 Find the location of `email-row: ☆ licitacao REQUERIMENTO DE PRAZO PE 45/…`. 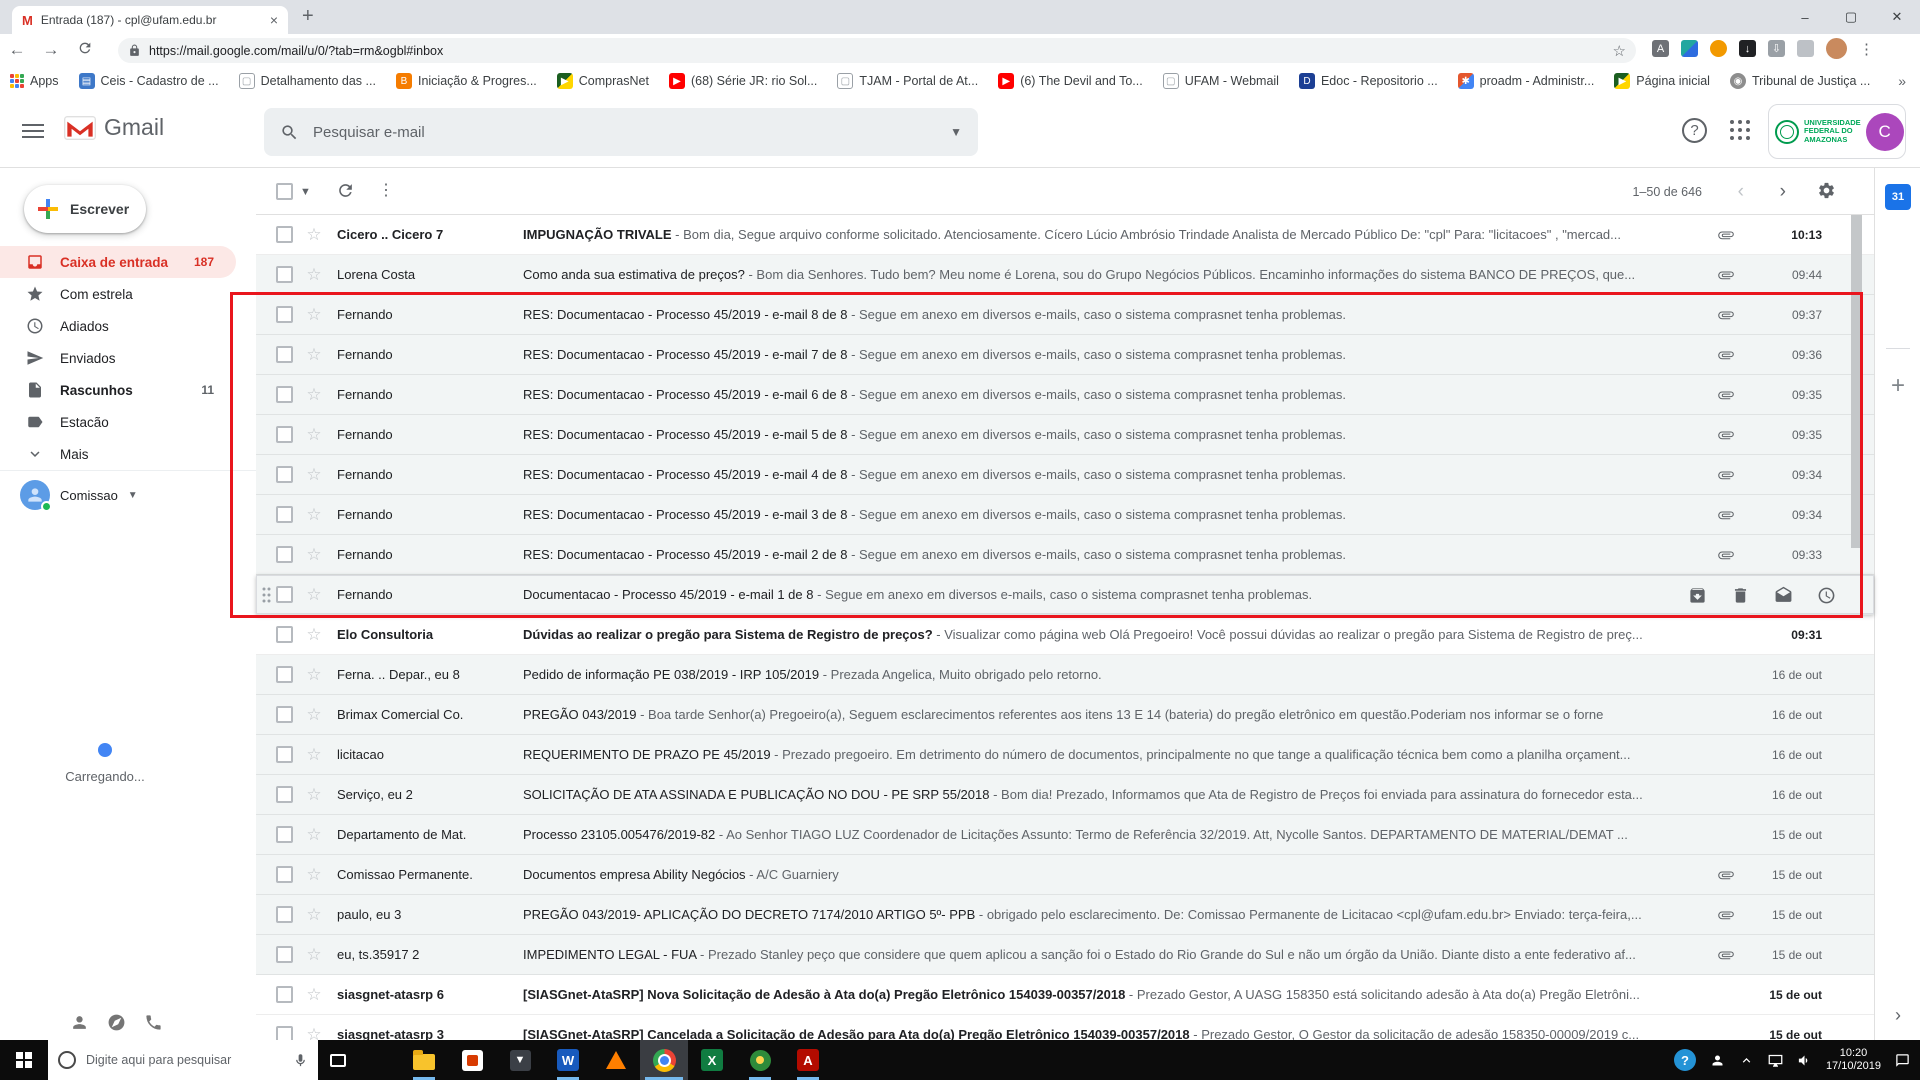

email-row: ☆ licitacao REQUERIMENTO DE PRAZO PE 45/… is located at coordinates (1065, 755).